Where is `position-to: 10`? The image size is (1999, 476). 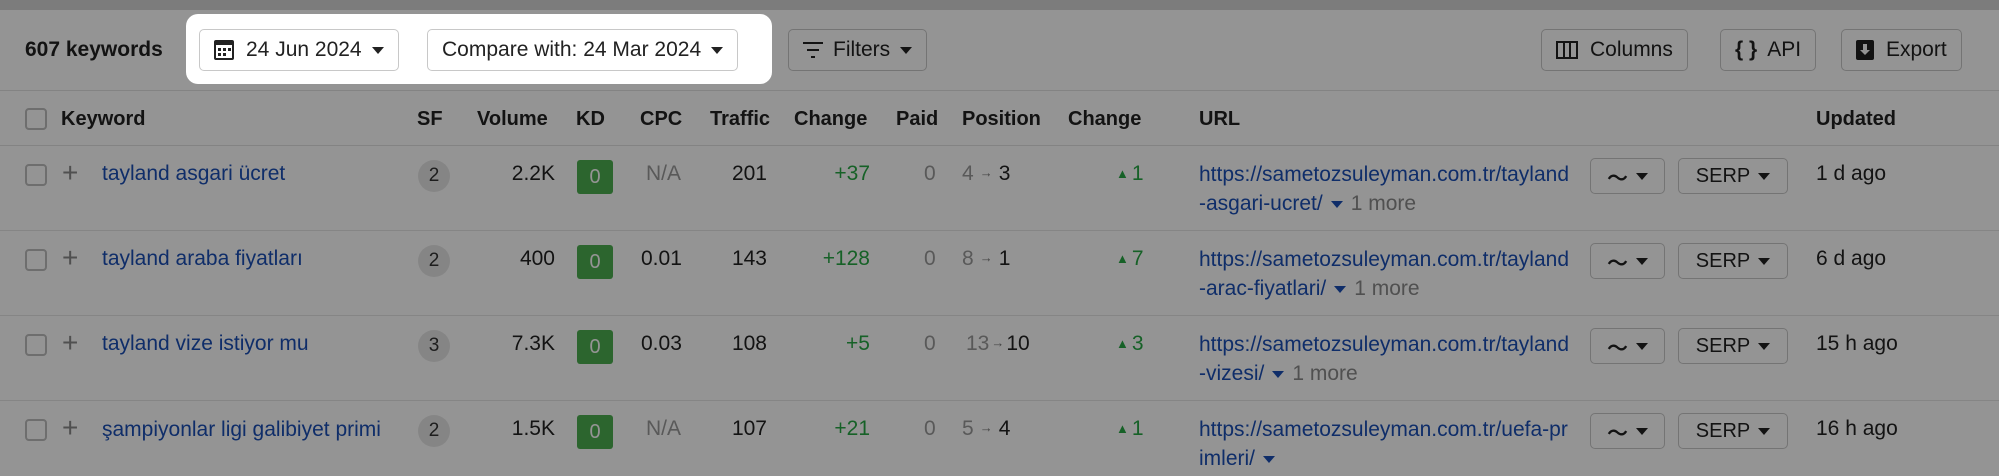 position-to: 10 is located at coordinates (1018, 343).